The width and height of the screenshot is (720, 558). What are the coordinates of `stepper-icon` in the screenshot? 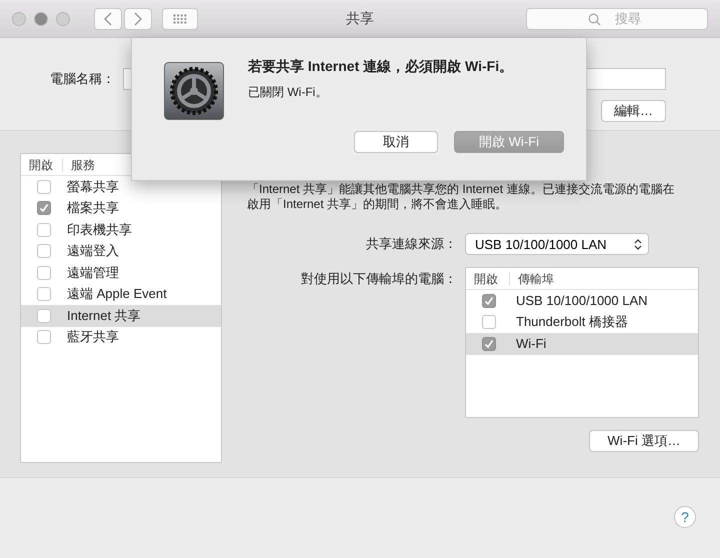 It's located at (638, 244).